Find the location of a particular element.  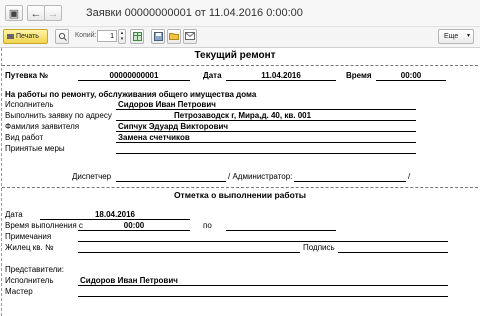

time-to-underline is located at coordinates (281, 230).